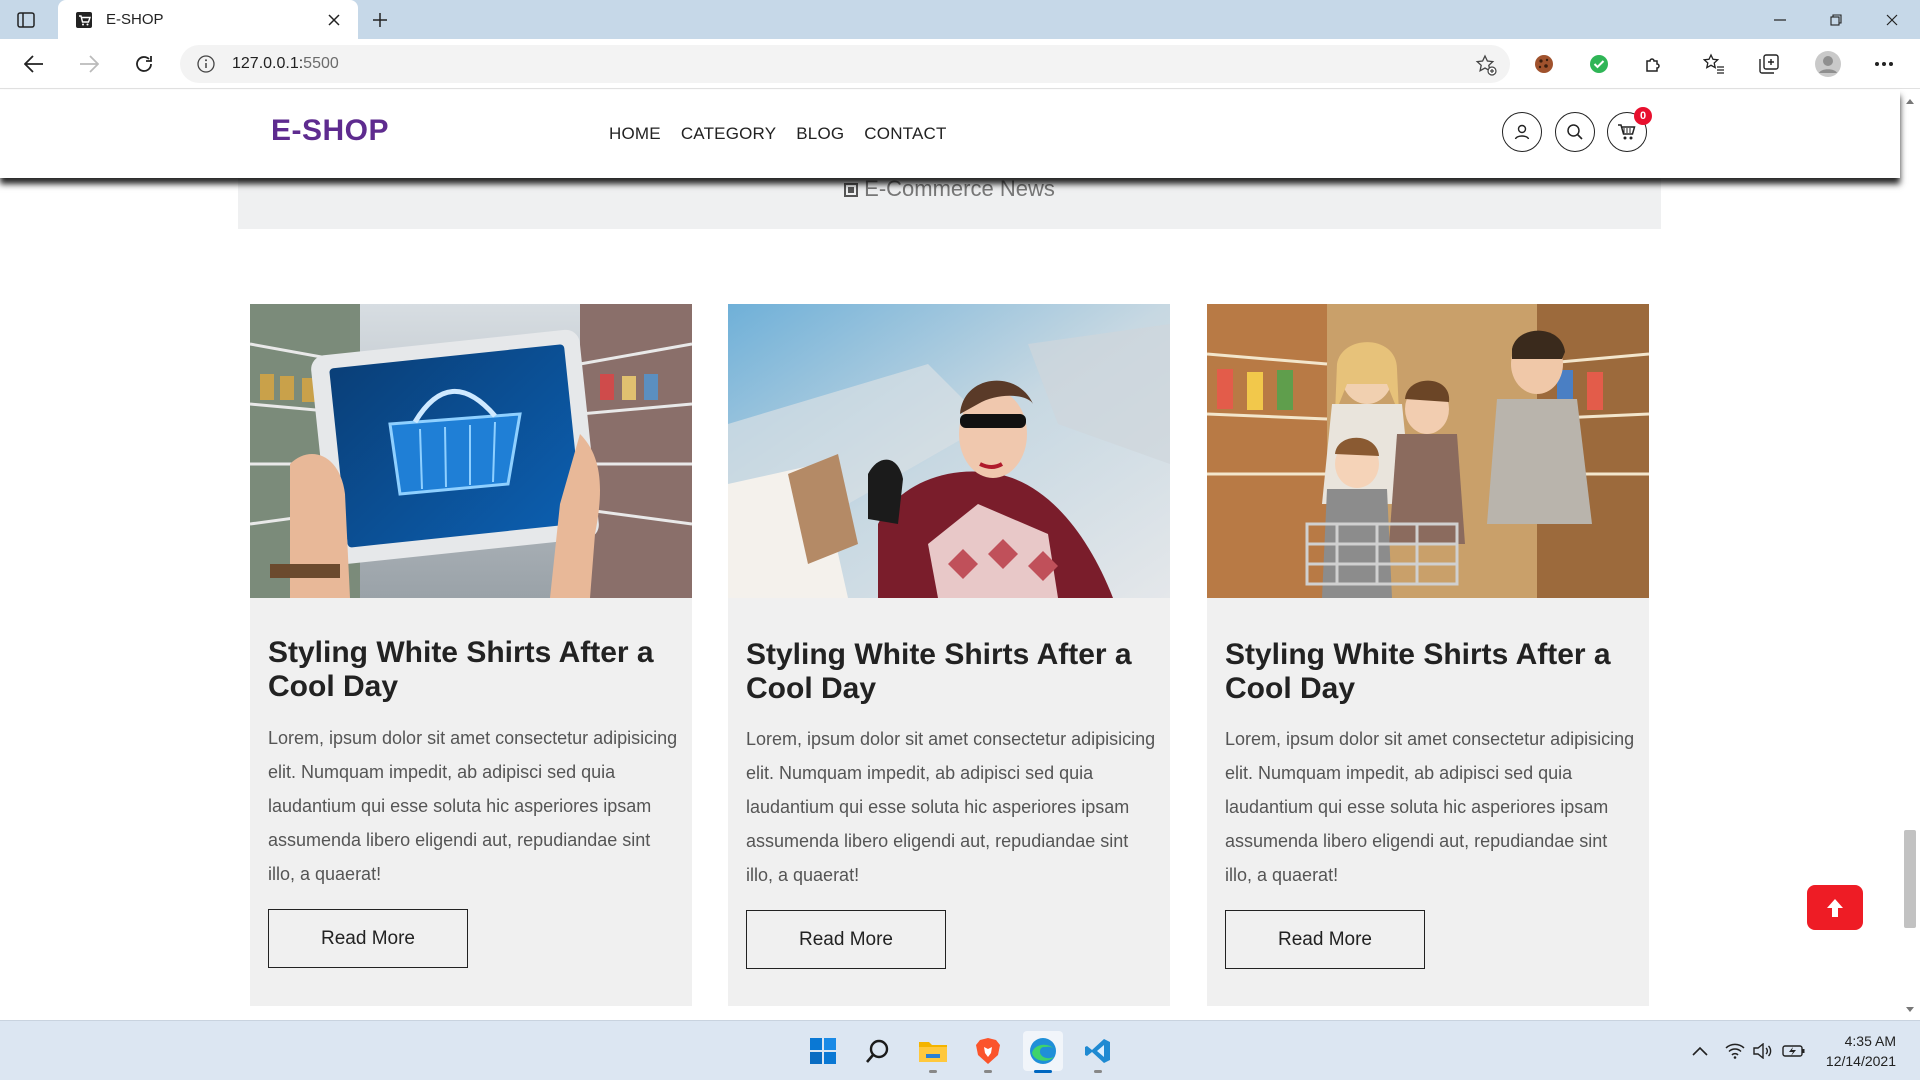 This screenshot has height=1080, width=1920. What do you see at coordinates (1910, 1009) in the screenshot?
I see `scroll-down-icon` at bounding box center [1910, 1009].